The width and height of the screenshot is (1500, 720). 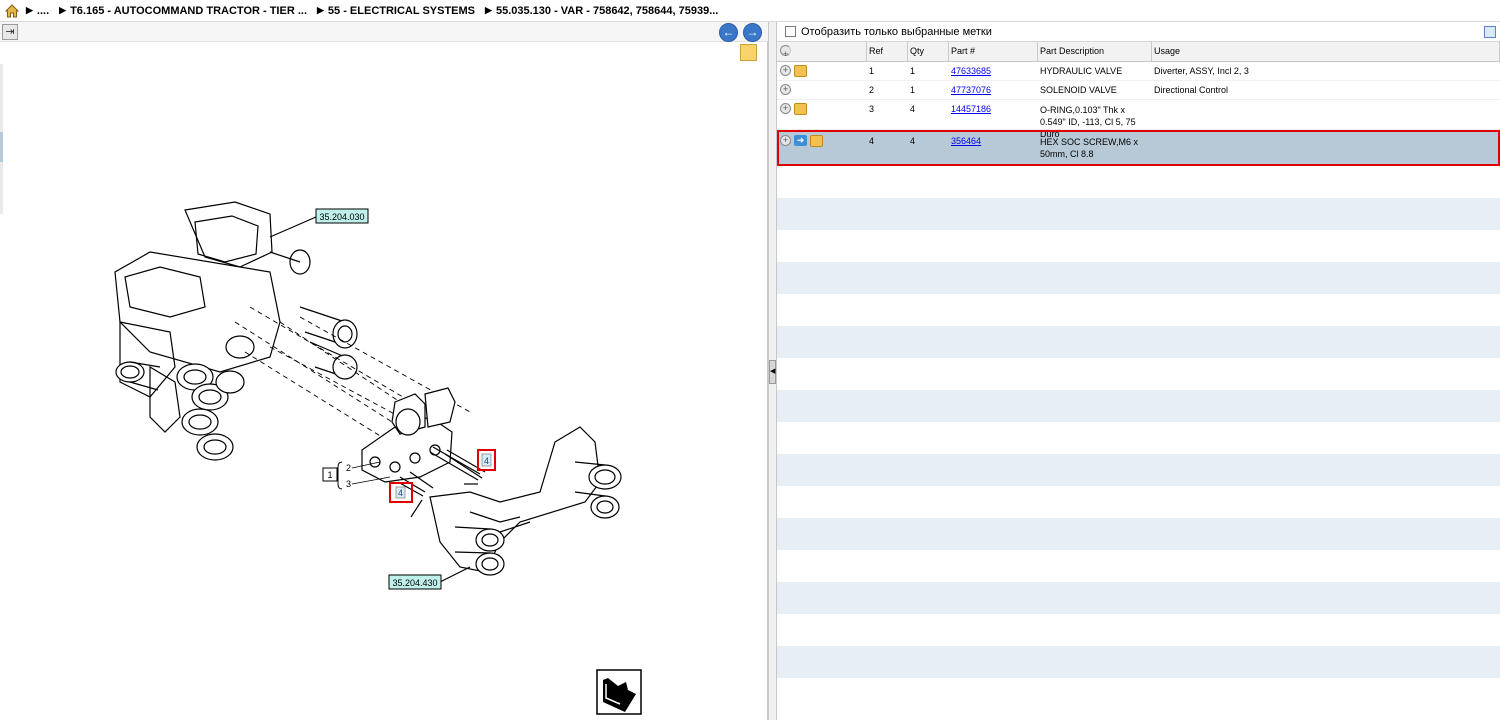 What do you see at coordinates (928, 51) in the screenshot?
I see `header-qty: Qty` at bounding box center [928, 51].